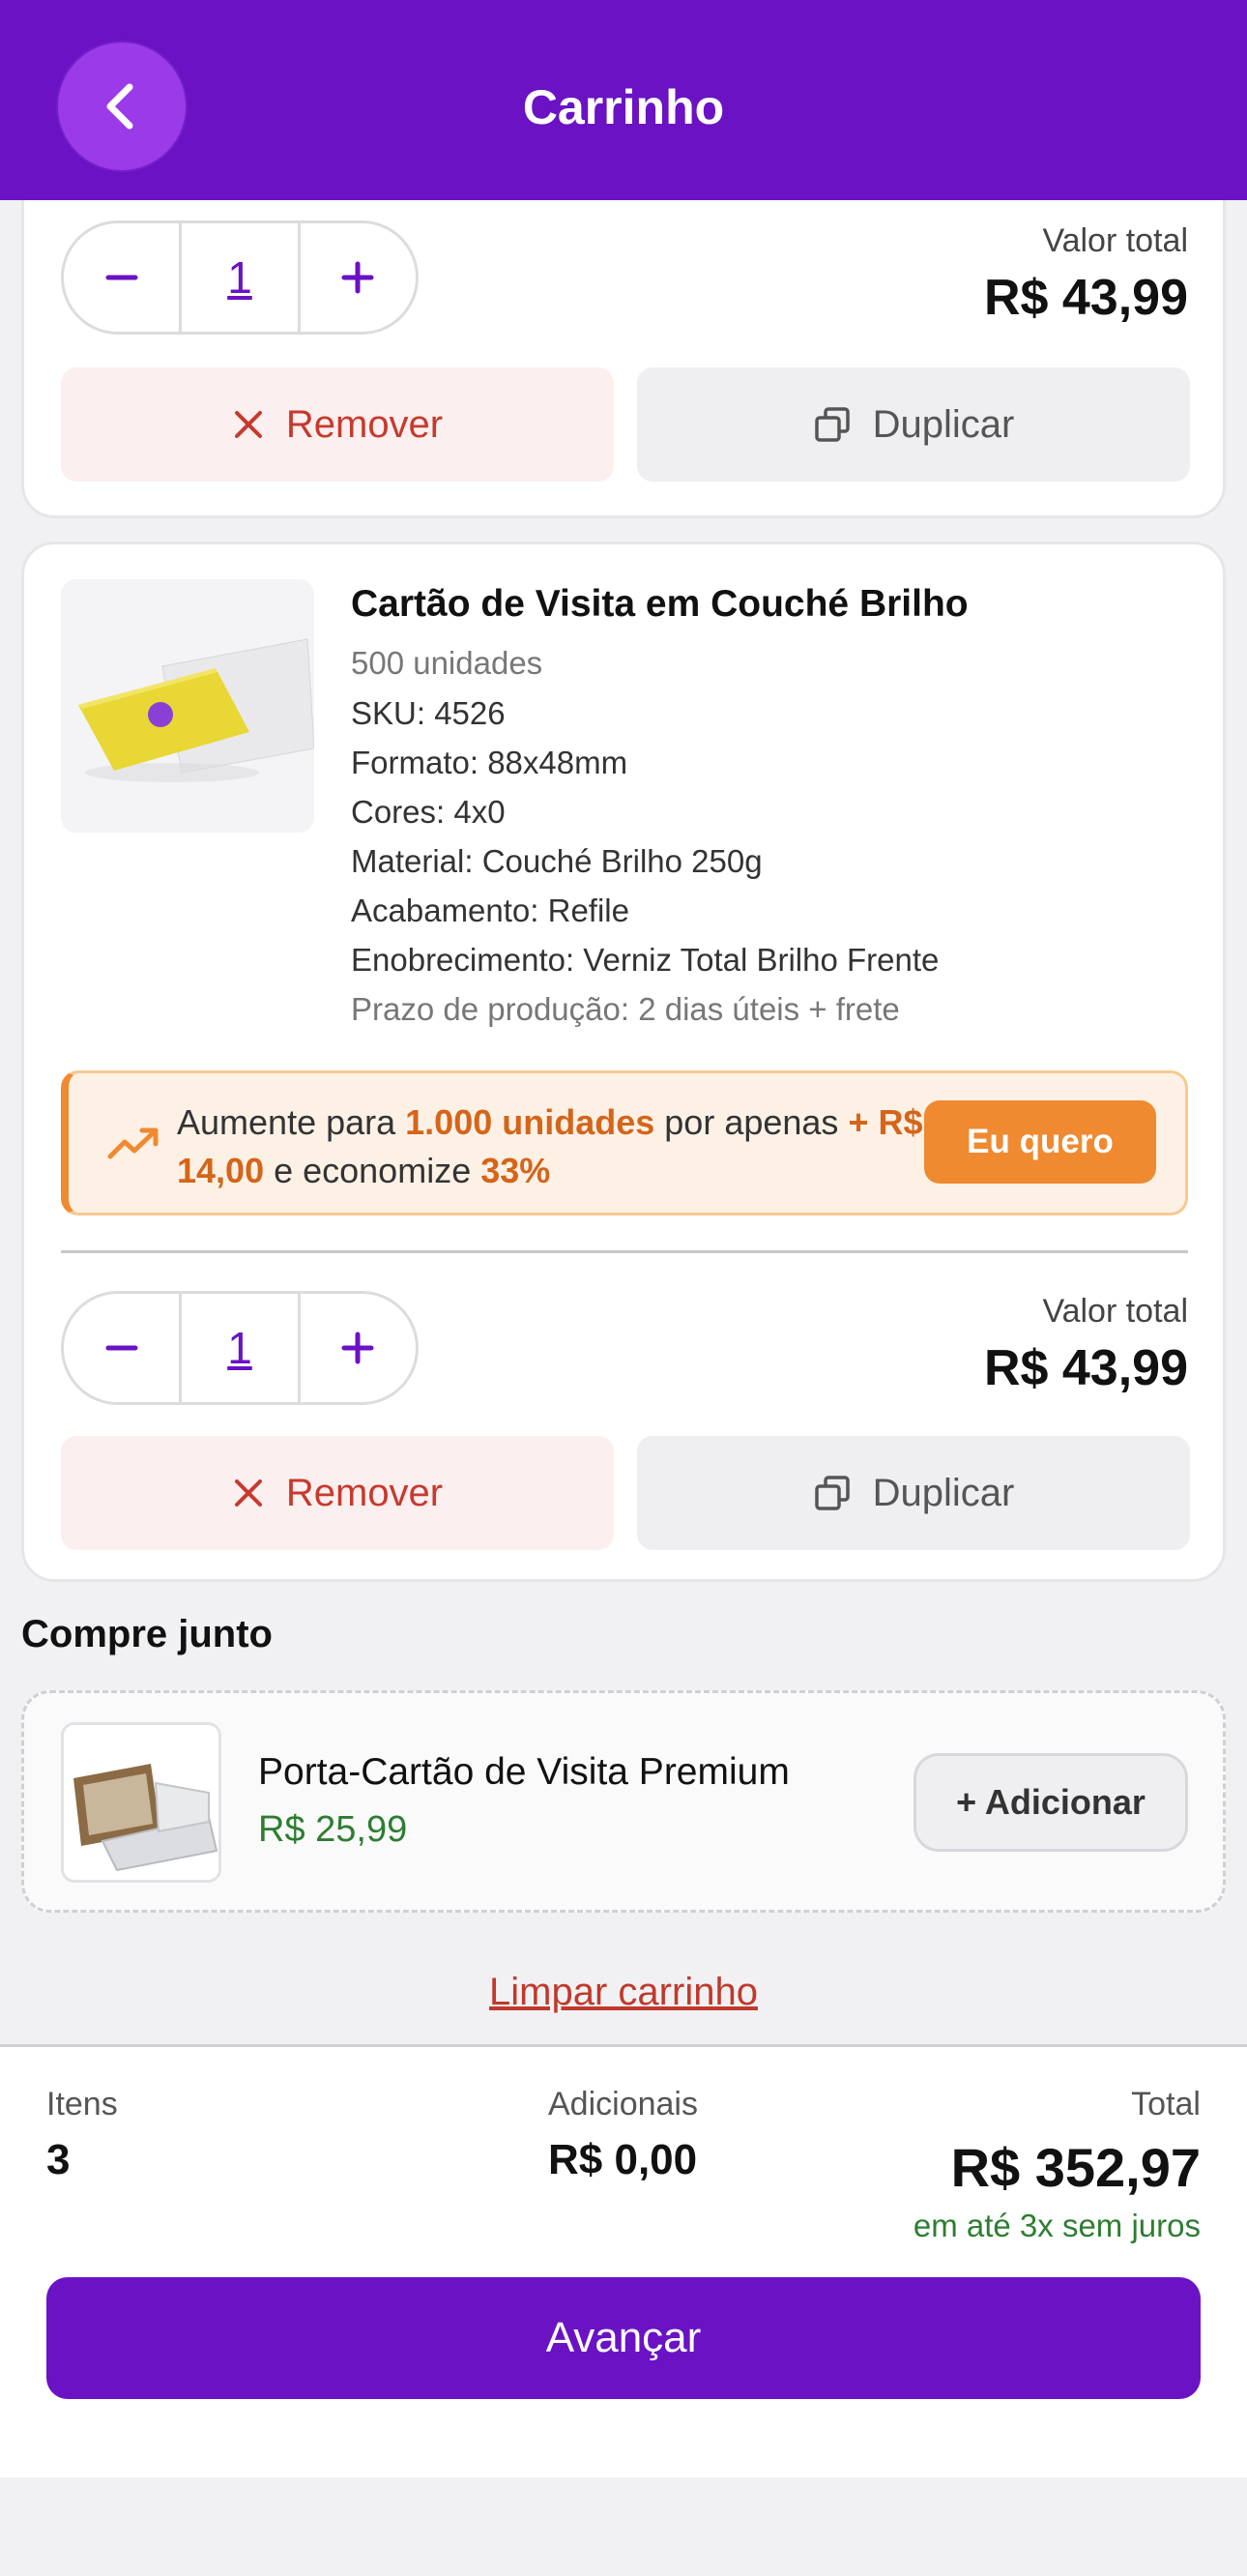 The image size is (1247, 2576). Describe the element at coordinates (447, 663) in the screenshot. I see `product-units: 500 unidades` at that location.